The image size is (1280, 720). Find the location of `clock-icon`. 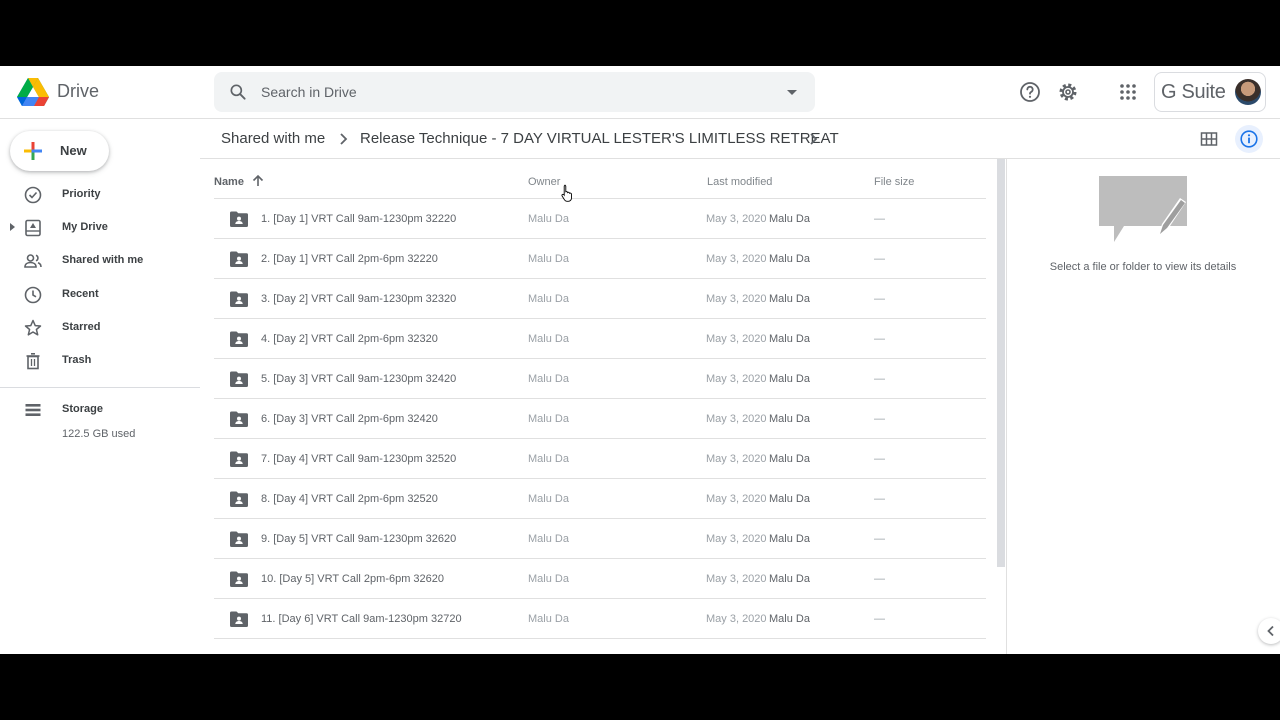

clock-icon is located at coordinates (33, 295).